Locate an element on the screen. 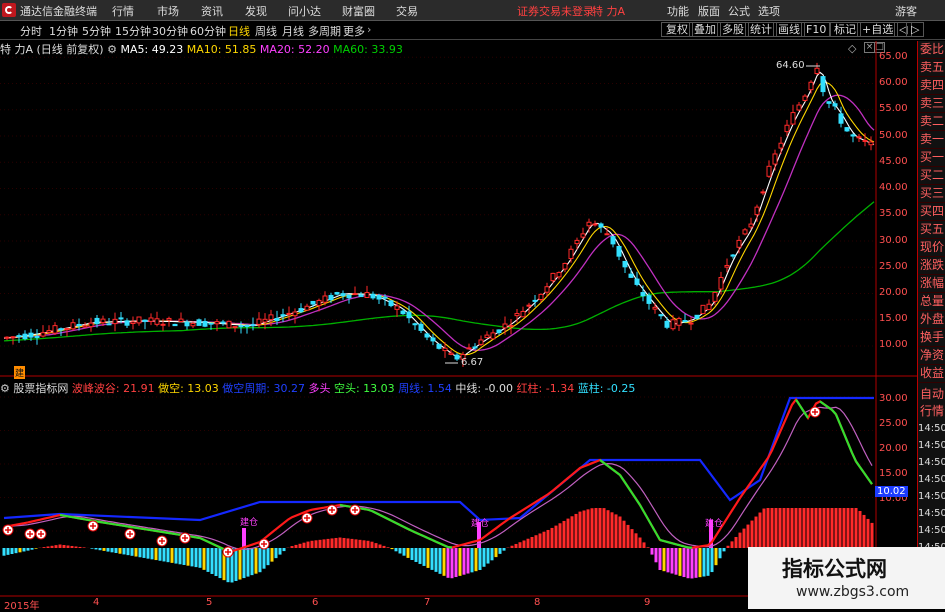 Image resolution: width=945 pixels, height=612 pixels. sidebar-outer: 外盘 is located at coordinates (931, 320).